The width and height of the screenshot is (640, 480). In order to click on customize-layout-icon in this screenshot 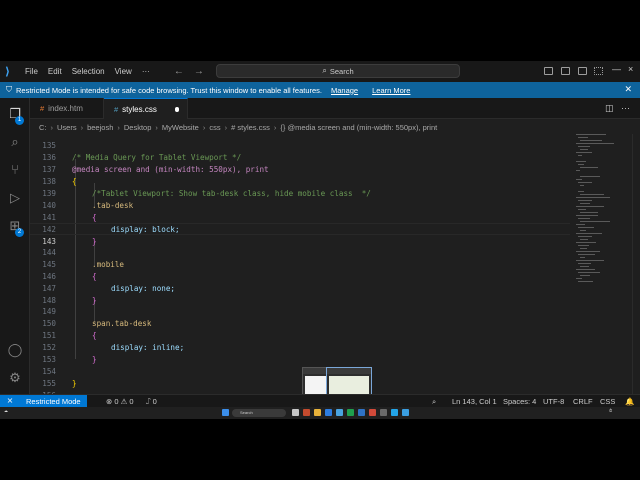, I will do `click(598, 71)`.